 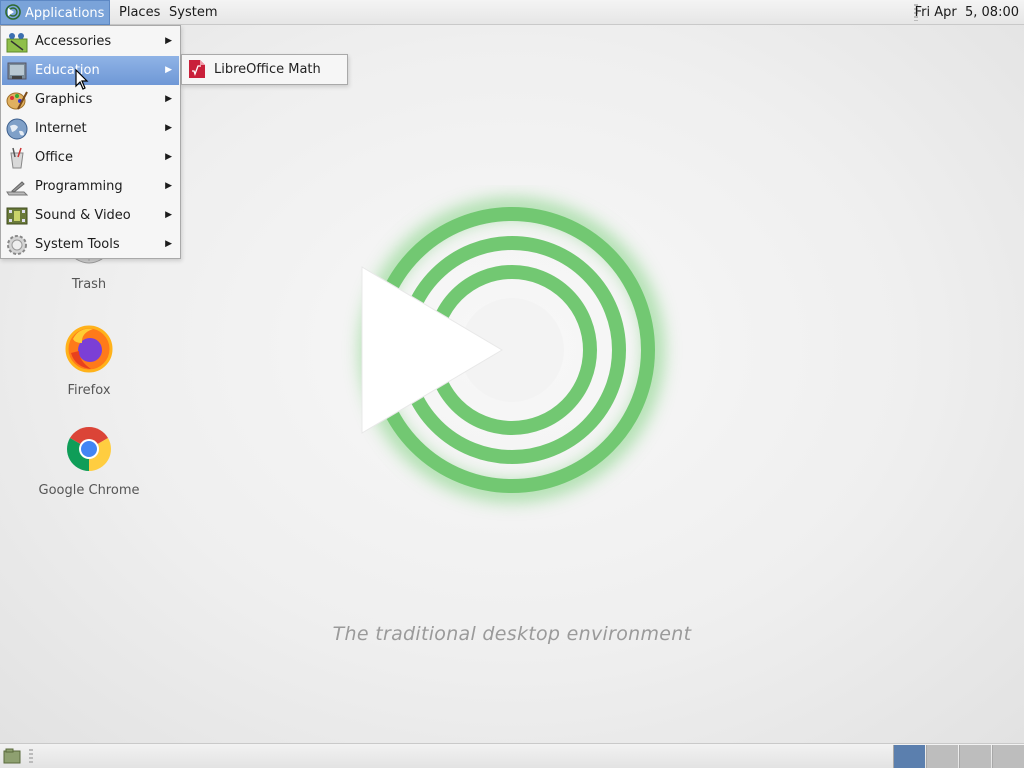 I want to click on menu-item-libreoffice-math: LibreOffice Math, so click(x=264, y=69).